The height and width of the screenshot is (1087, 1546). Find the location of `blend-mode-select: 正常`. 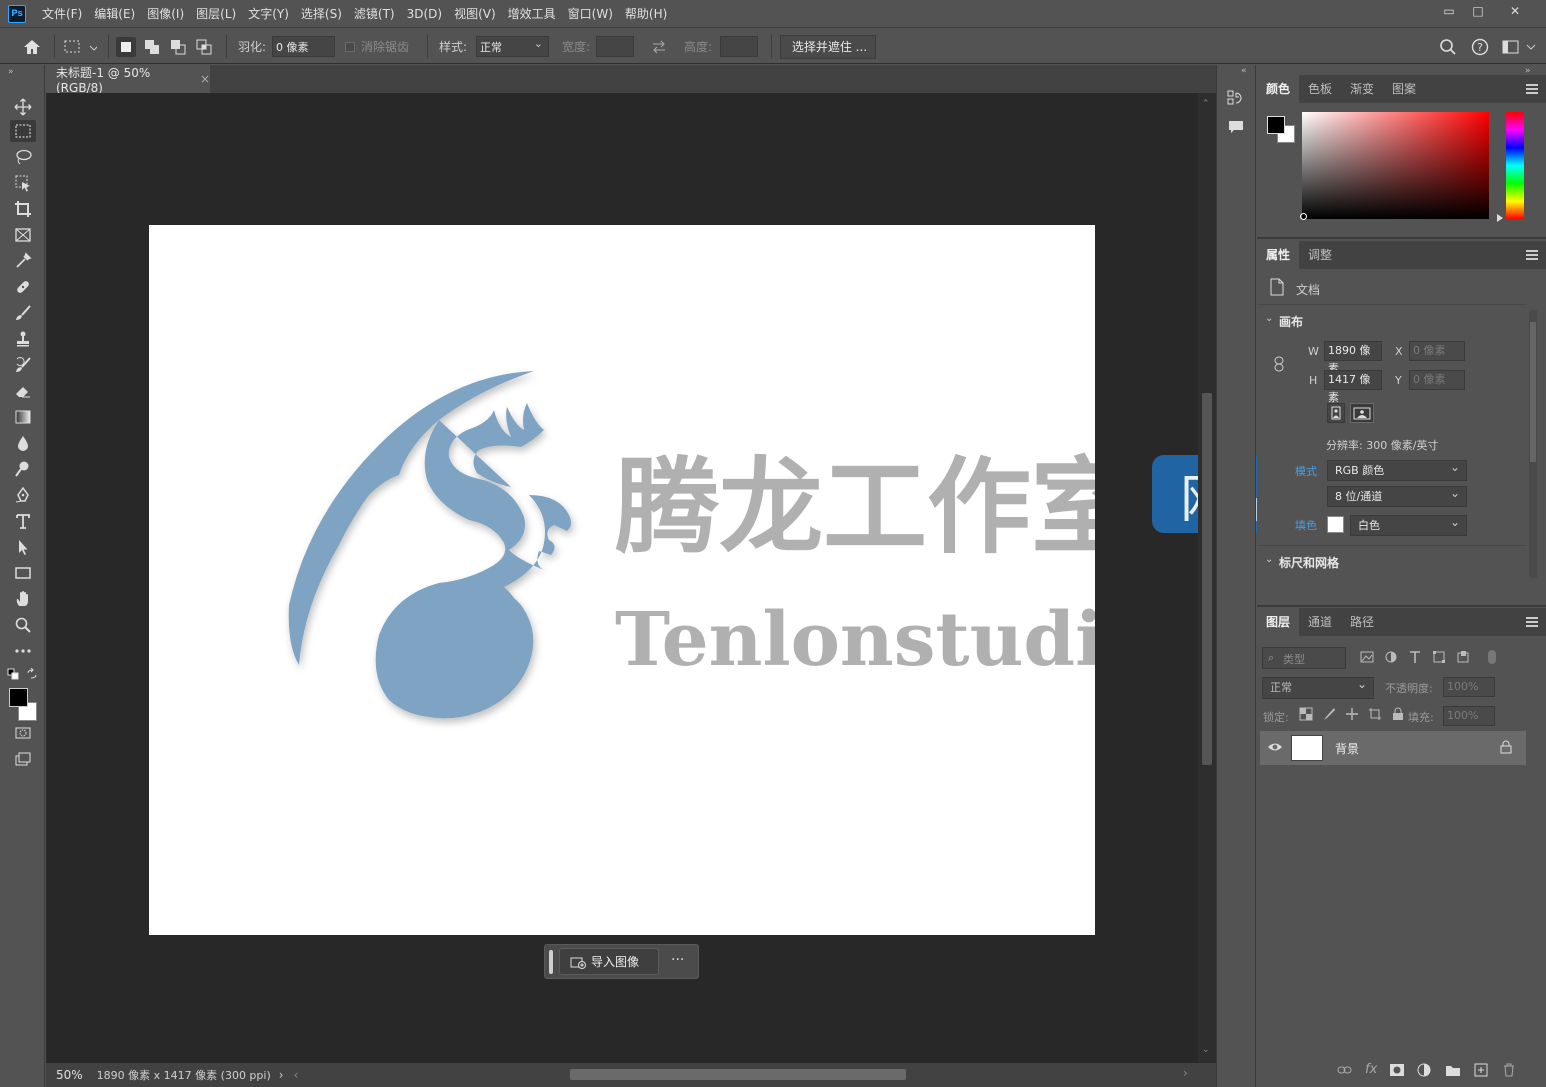

blend-mode-select: 正常 is located at coordinates (1318, 687).